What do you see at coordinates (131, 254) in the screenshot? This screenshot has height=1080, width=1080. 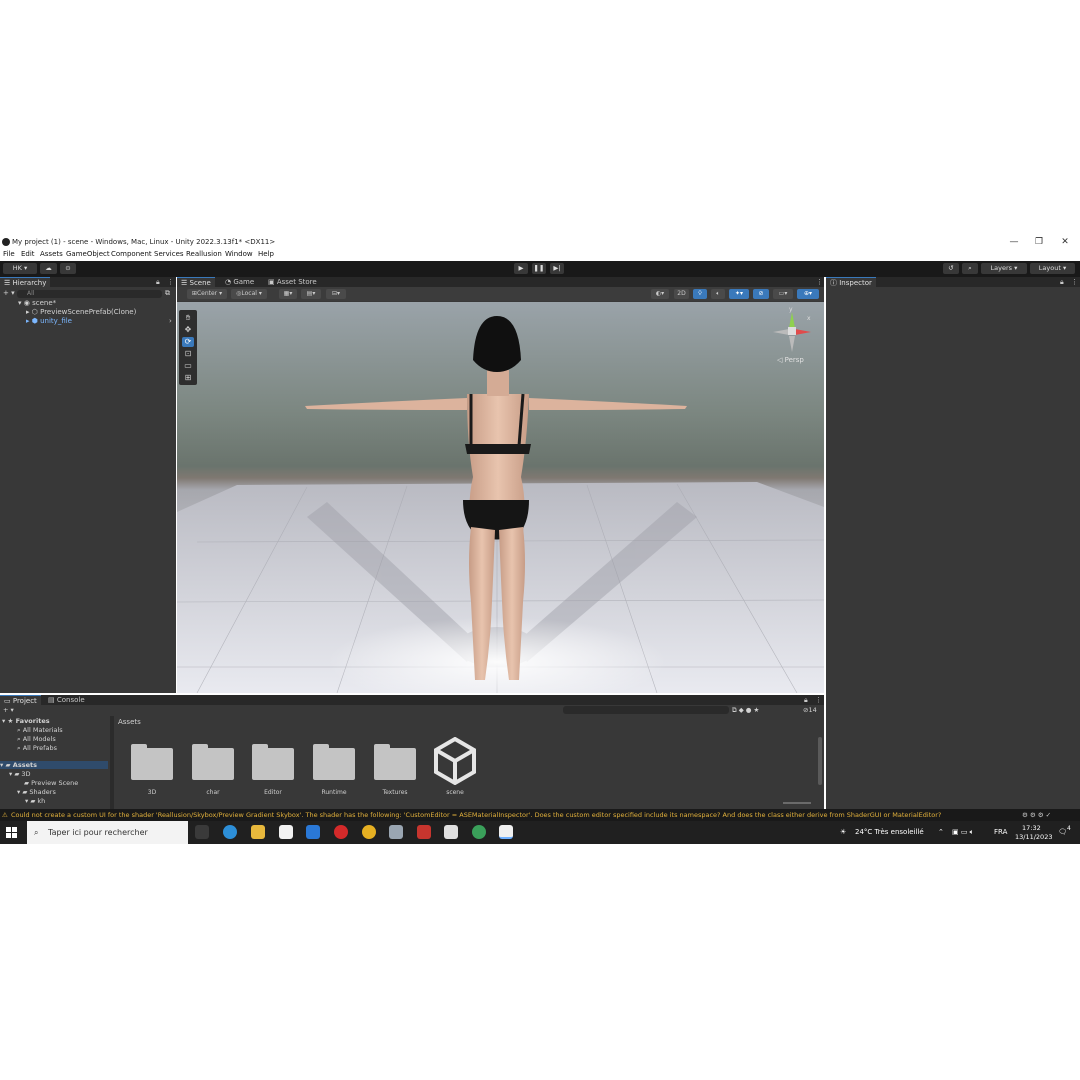 I see `menu-component: Component` at bounding box center [131, 254].